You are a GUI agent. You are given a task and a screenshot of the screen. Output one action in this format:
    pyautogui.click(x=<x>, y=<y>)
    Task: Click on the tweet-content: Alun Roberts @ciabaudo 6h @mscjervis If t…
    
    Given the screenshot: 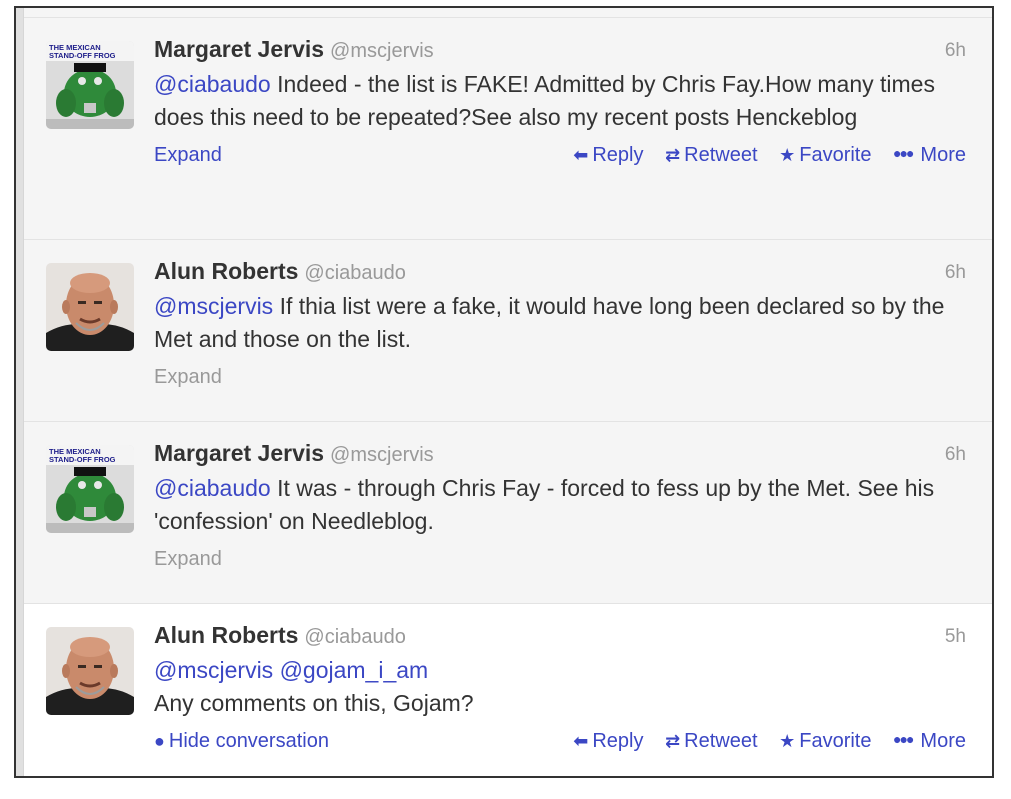 What is the action you would take?
    pyautogui.click(x=560, y=328)
    